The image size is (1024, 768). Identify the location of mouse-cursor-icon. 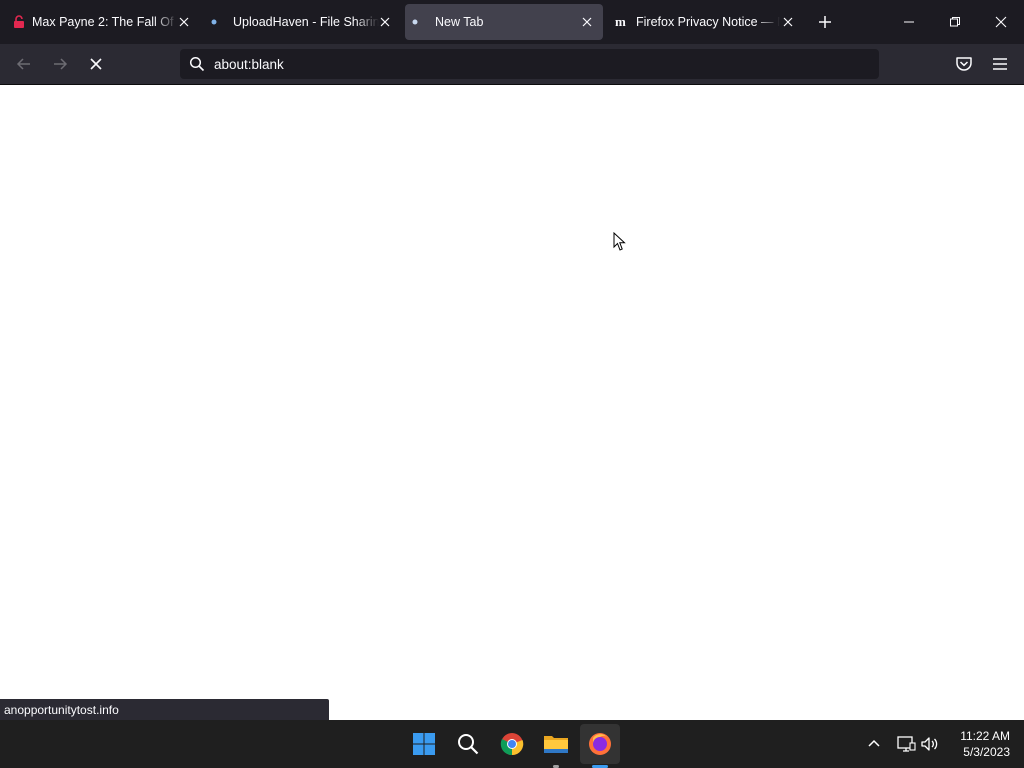
(619, 241).